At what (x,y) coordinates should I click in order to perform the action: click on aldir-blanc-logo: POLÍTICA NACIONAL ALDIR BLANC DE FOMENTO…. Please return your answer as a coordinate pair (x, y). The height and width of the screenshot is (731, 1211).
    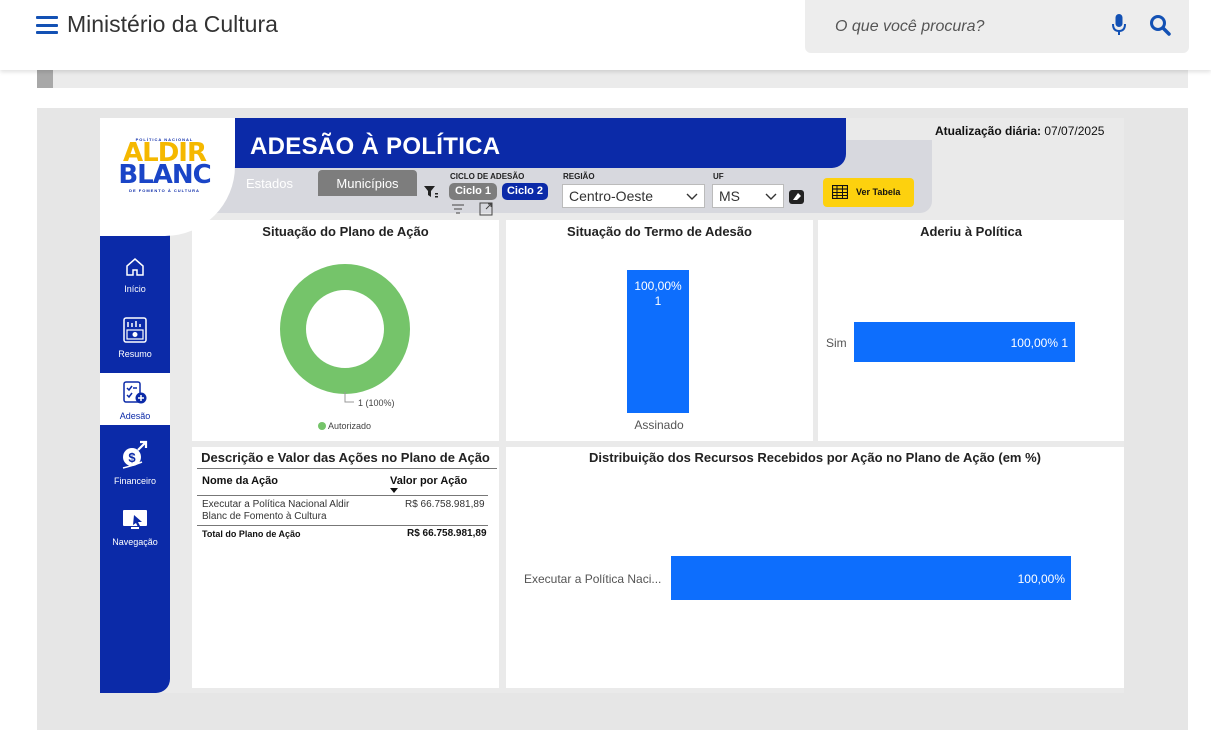
    Looking at the image, I should click on (164, 167).